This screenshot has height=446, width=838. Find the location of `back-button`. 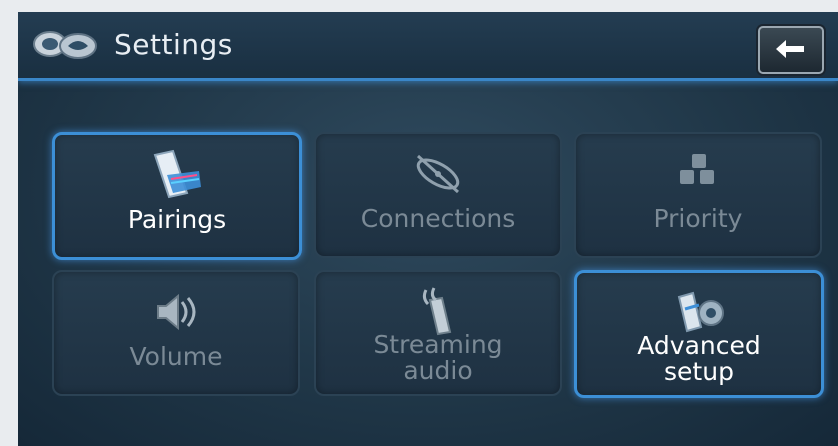

back-button is located at coordinates (791, 50).